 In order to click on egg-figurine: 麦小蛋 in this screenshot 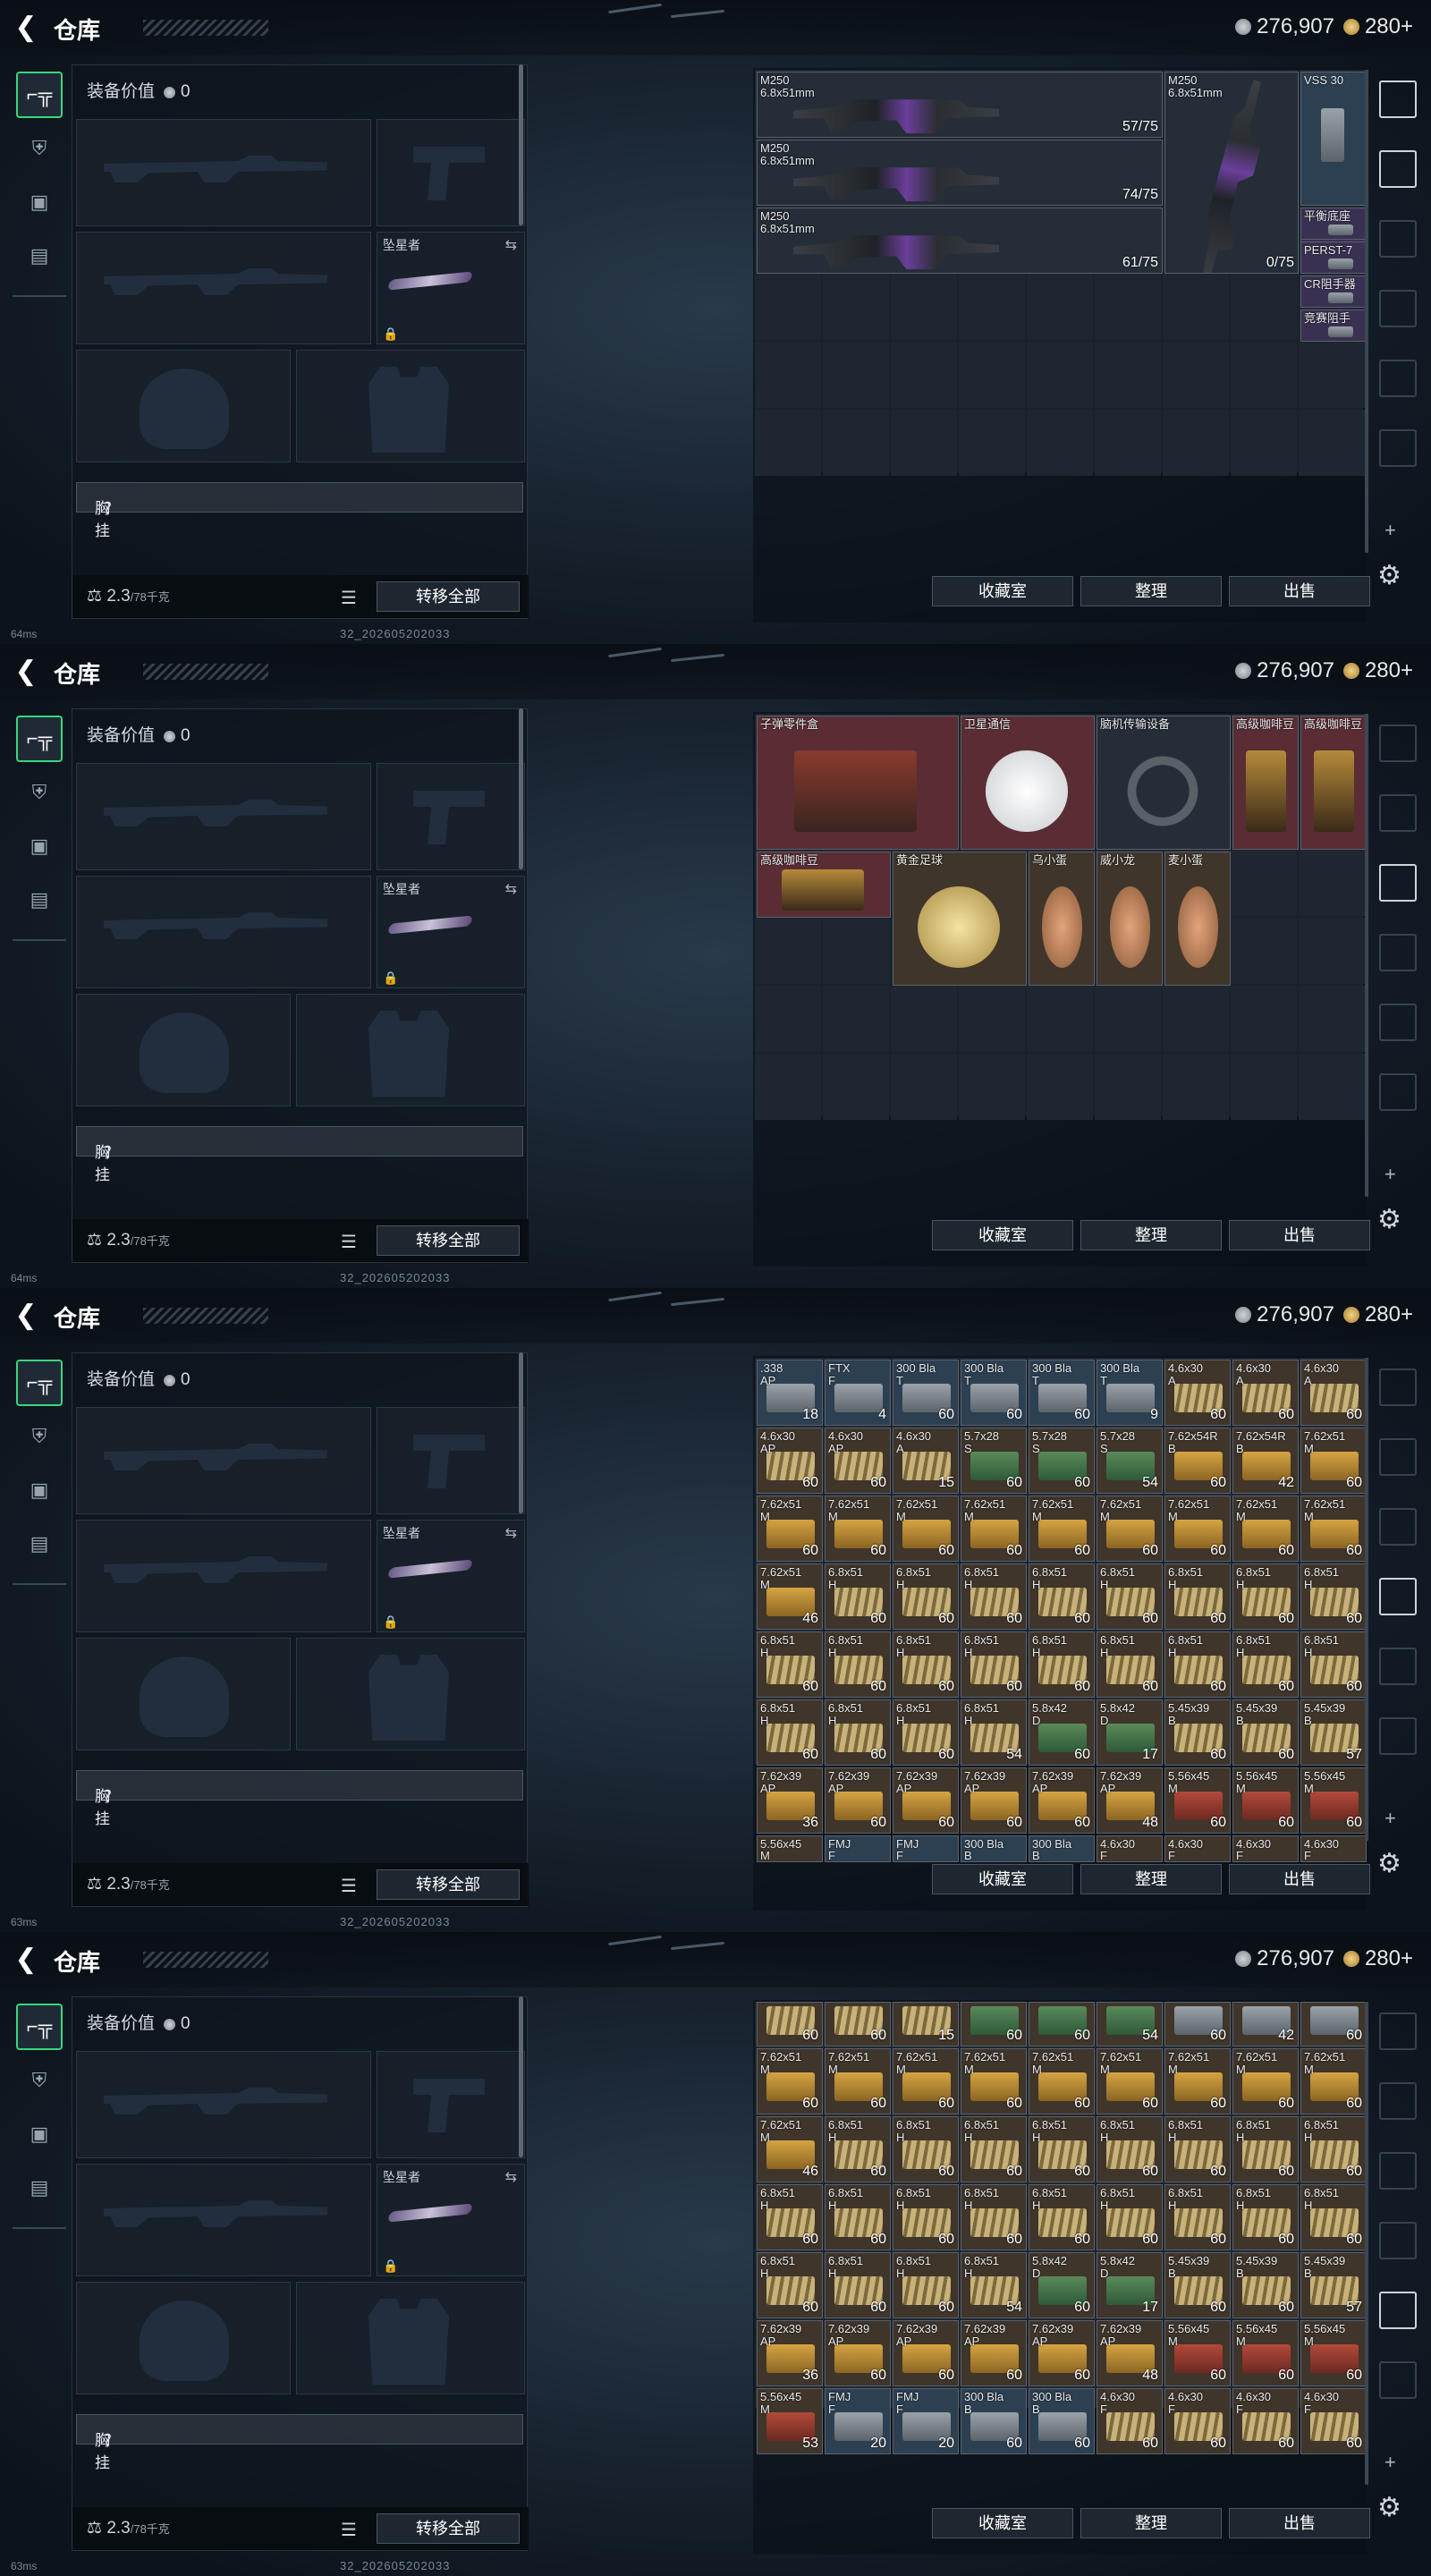, I will do `click(1198, 919)`.